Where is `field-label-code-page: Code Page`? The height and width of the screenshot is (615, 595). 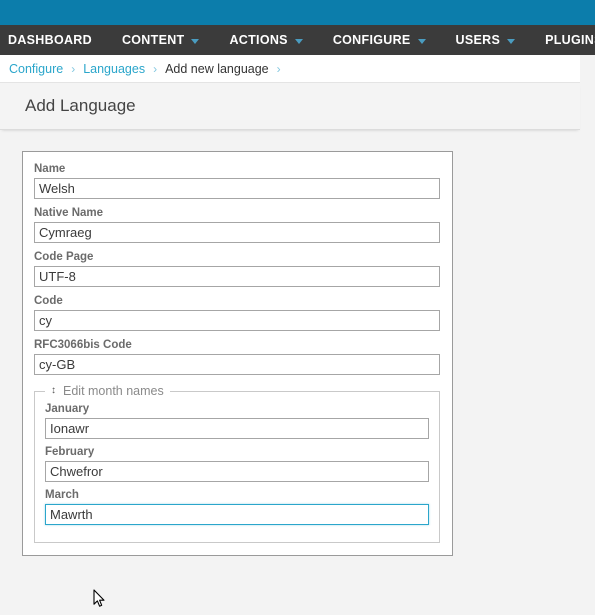 field-label-code-page: Code Page is located at coordinates (64, 257).